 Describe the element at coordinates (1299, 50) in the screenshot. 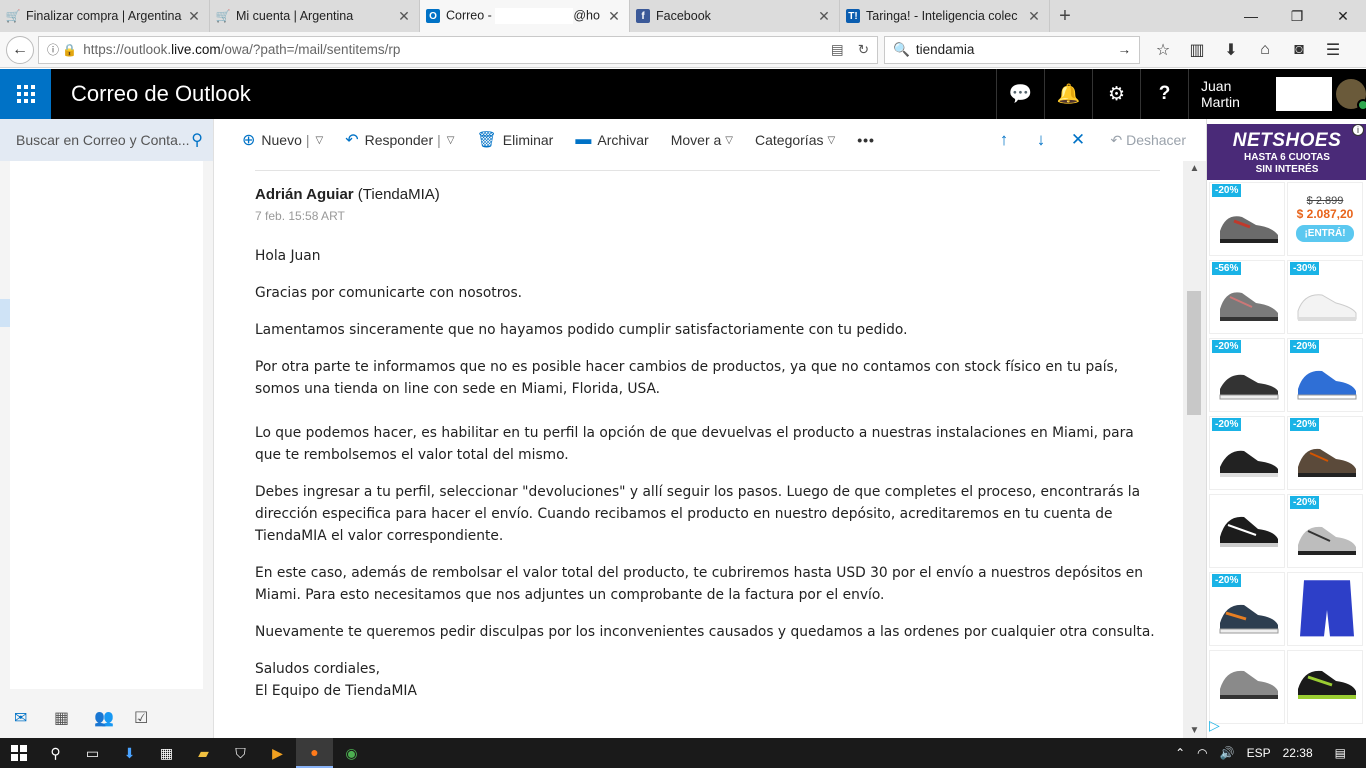

I see `pocket-icon: ◙` at that location.